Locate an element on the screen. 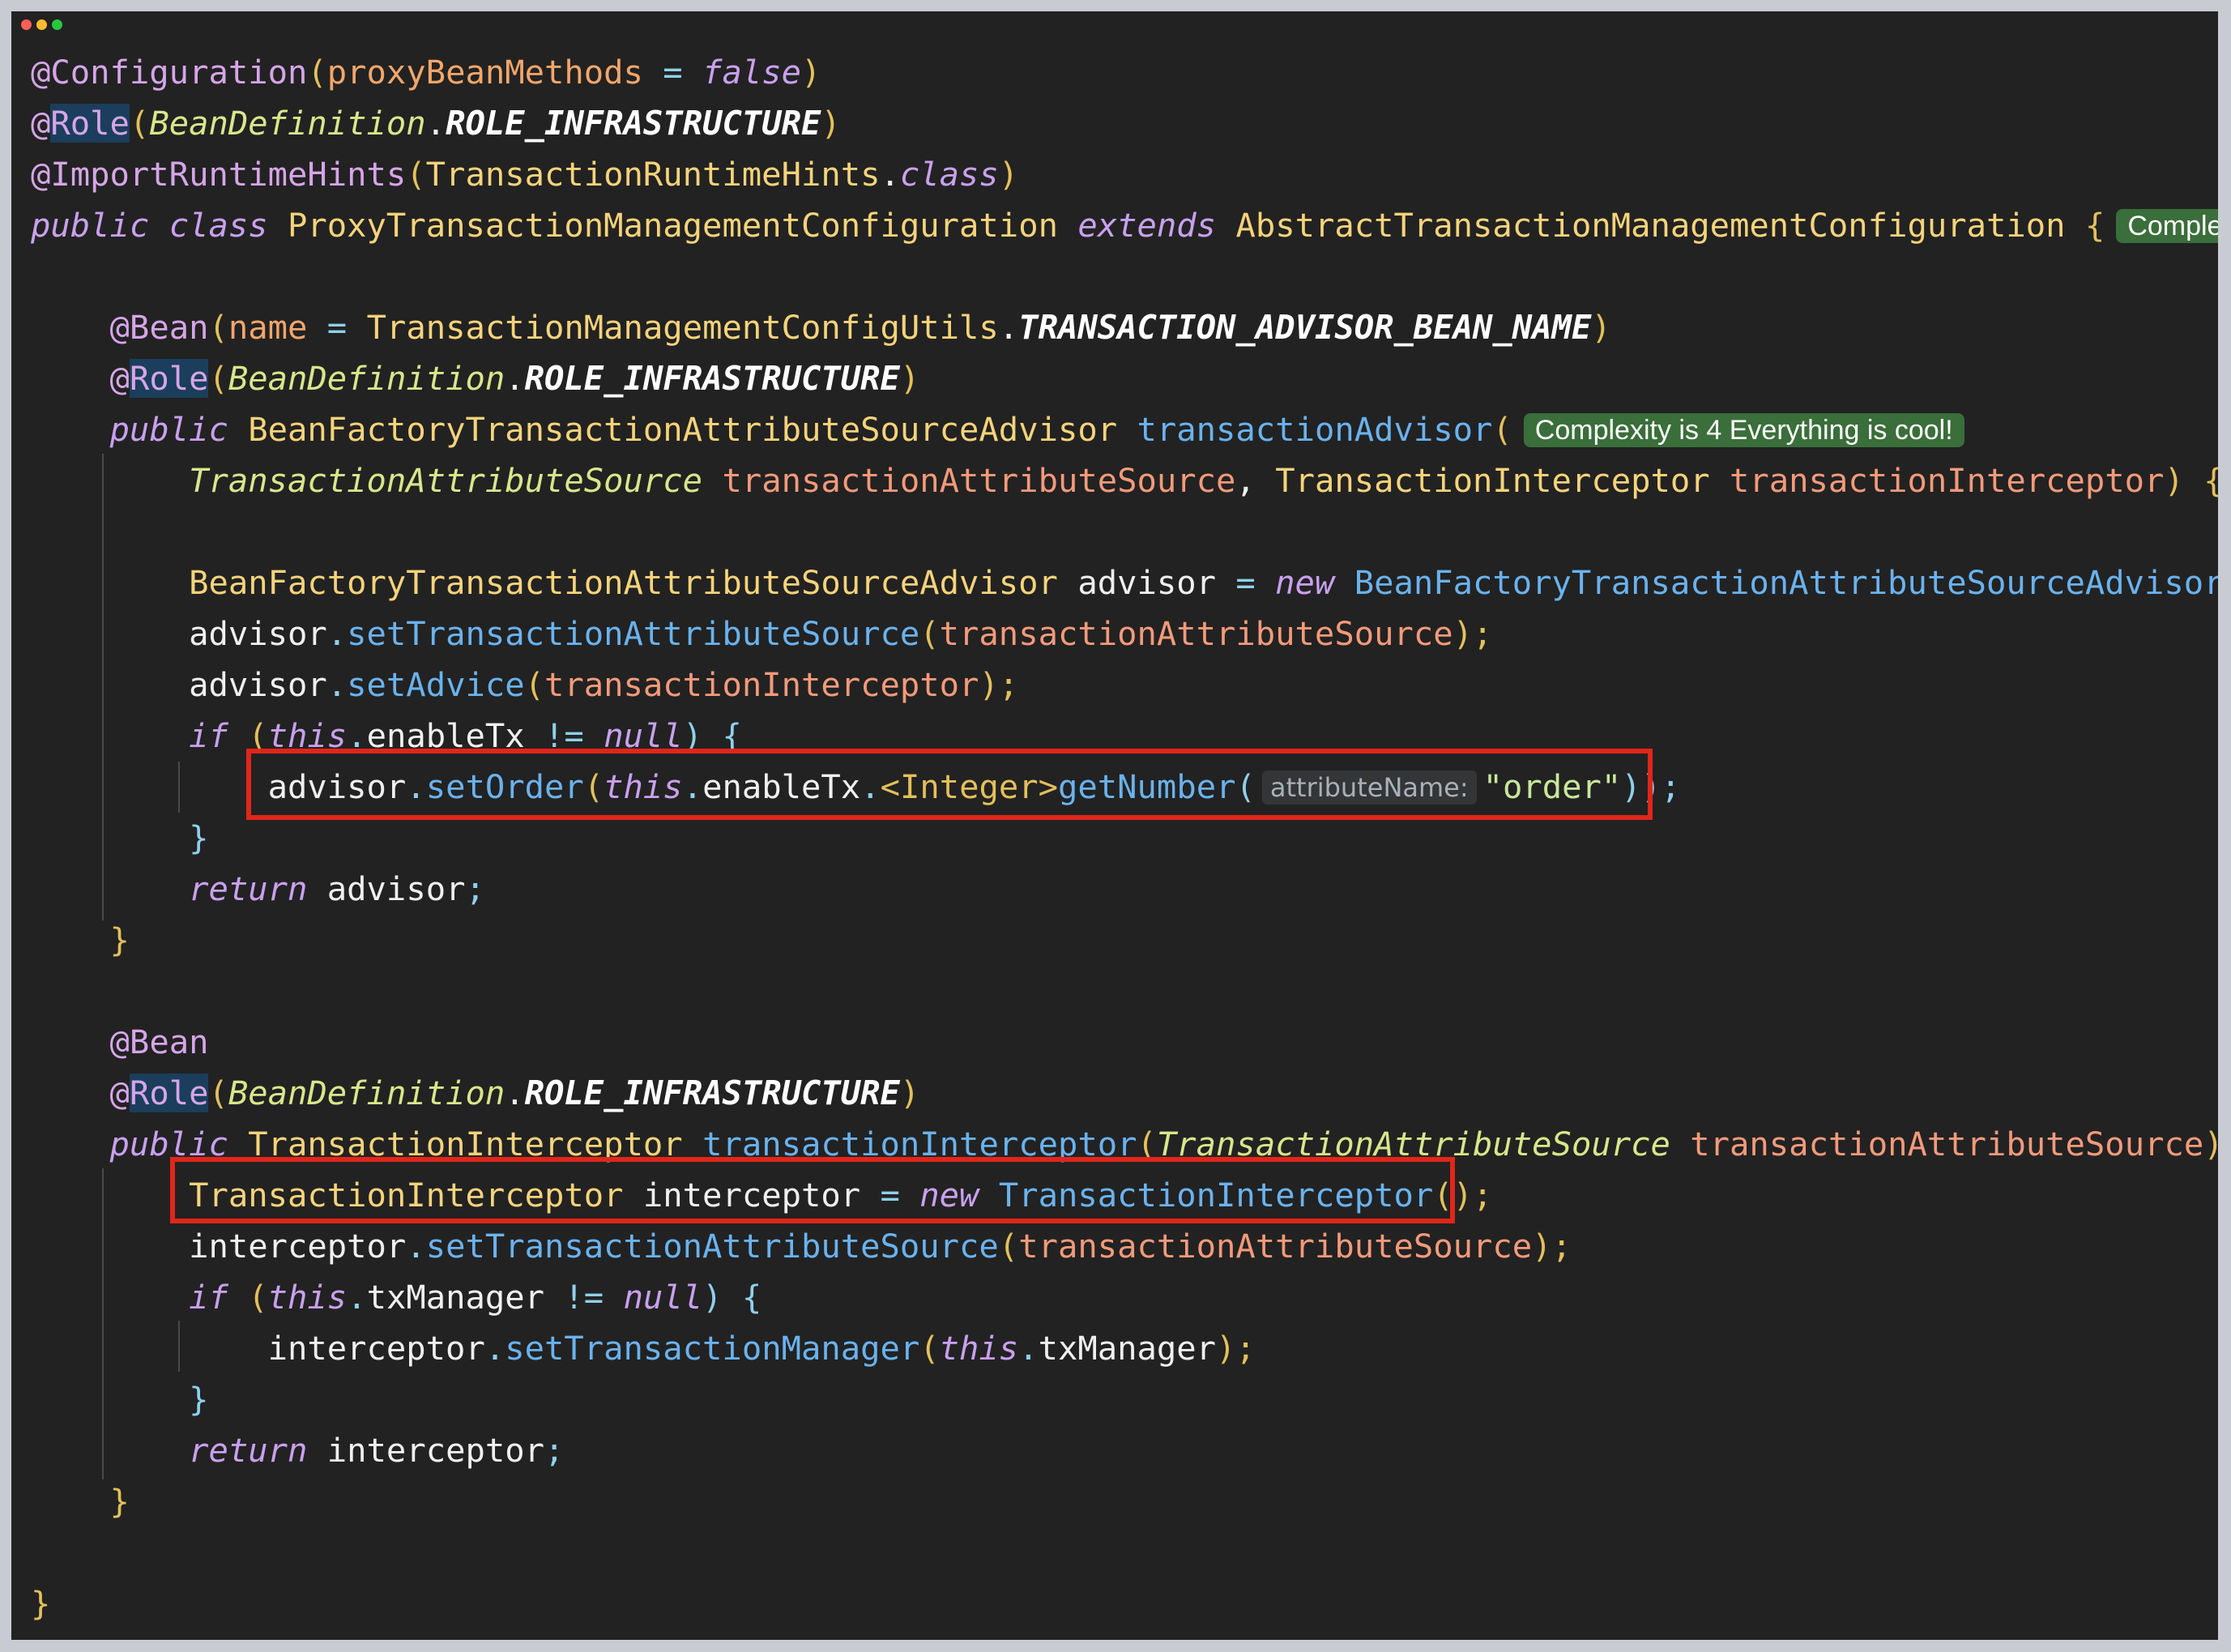 This screenshot has width=2231, height=1652. code-line-1: @Configuration(proxyBeanMethods = false) is located at coordinates (1120, 72).